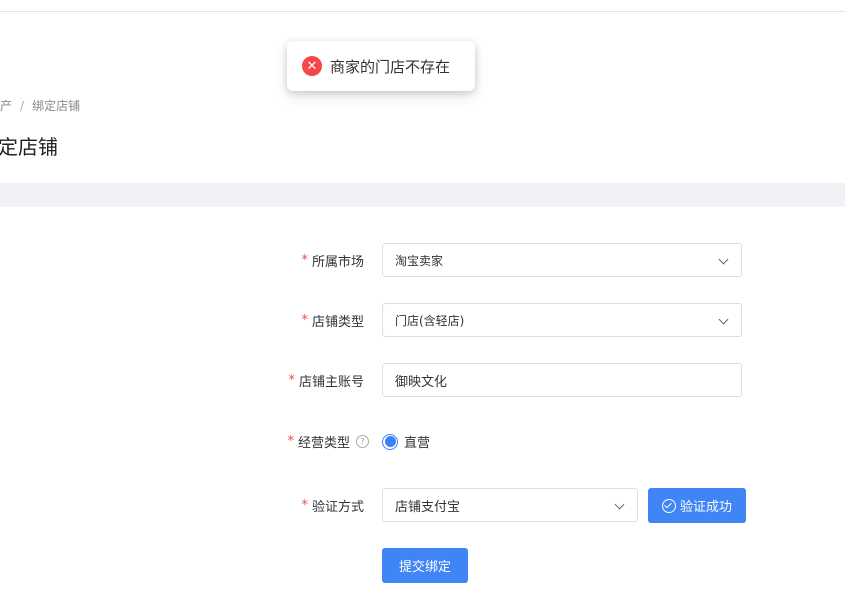 This screenshot has height=593, width=845. Describe the element at coordinates (428, 507) in the screenshot. I see `verify-method-select-value: 店铺支付宝` at that location.